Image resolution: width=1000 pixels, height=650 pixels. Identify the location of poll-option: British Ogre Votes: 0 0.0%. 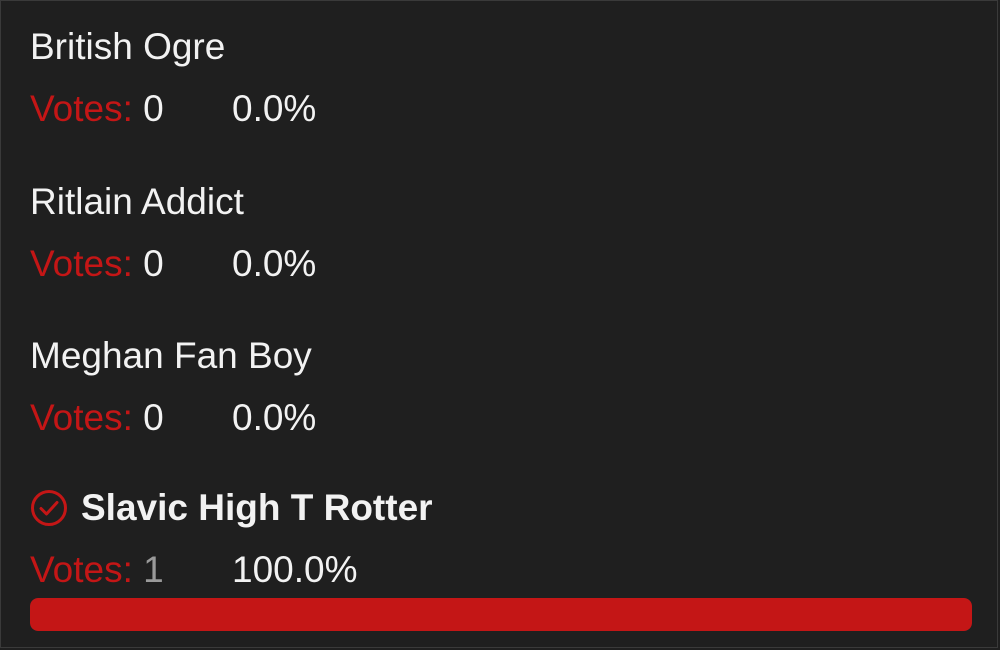
(501, 77).